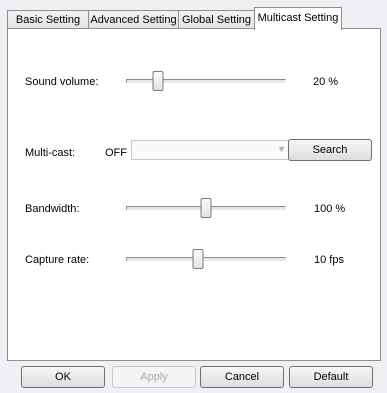  I want to click on ok-button: OK, so click(63, 377).